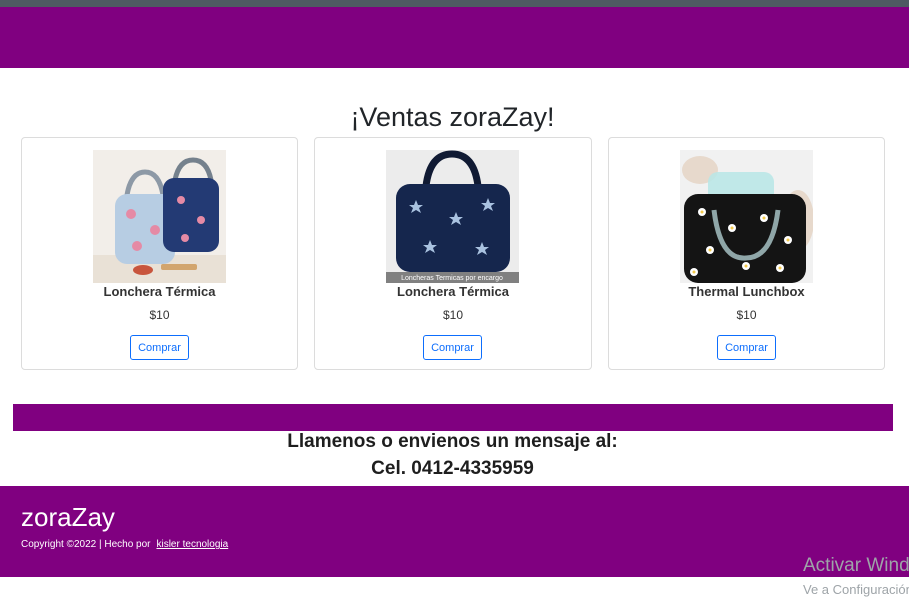 Image resolution: width=909 pixels, height=601 pixels. Describe the element at coordinates (856, 565) in the screenshot. I see `windows-activation-title: Activar Windows` at that location.